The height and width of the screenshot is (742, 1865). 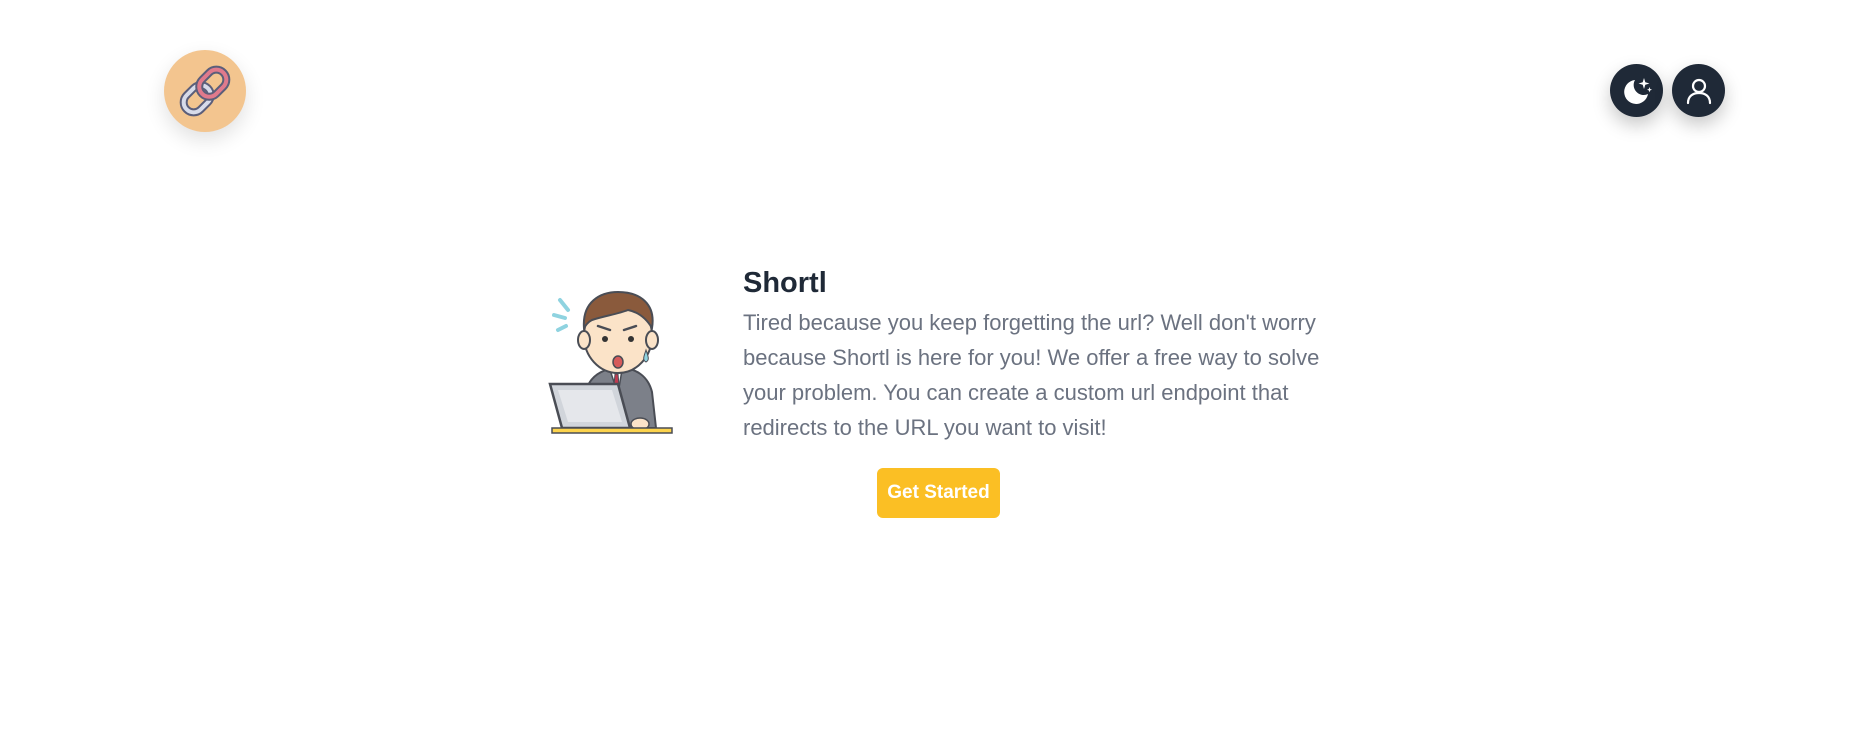 What do you see at coordinates (1667, 90) in the screenshot?
I see `header-actions` at bounding box center [1667, 90].